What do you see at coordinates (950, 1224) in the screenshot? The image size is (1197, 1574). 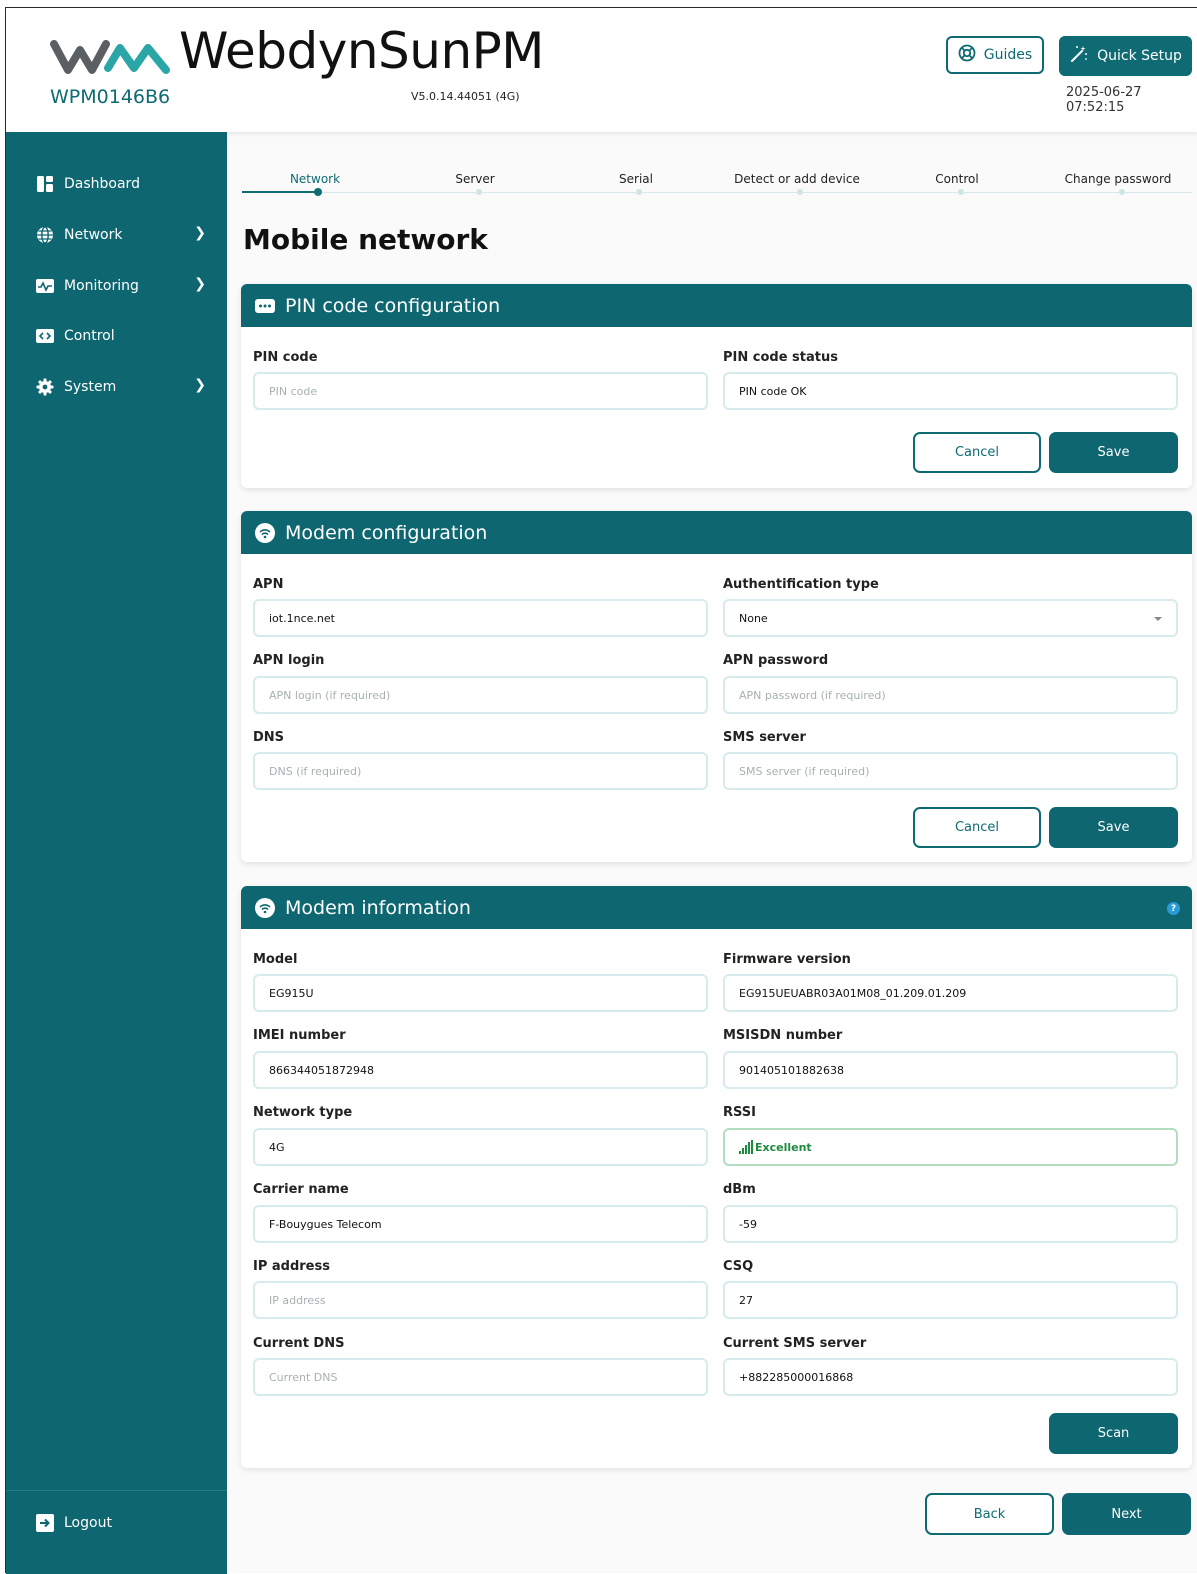 I see `dbm-field: -59` at bounding box center [950, 1224].